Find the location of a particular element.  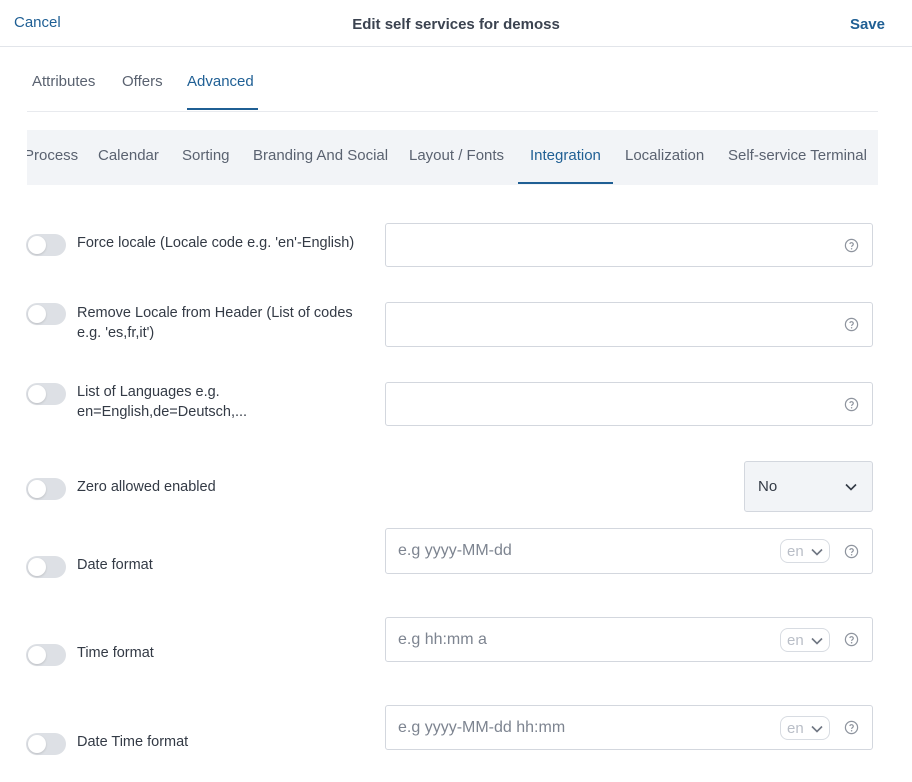

remove-locale-field is located at coordinates (629, 324).